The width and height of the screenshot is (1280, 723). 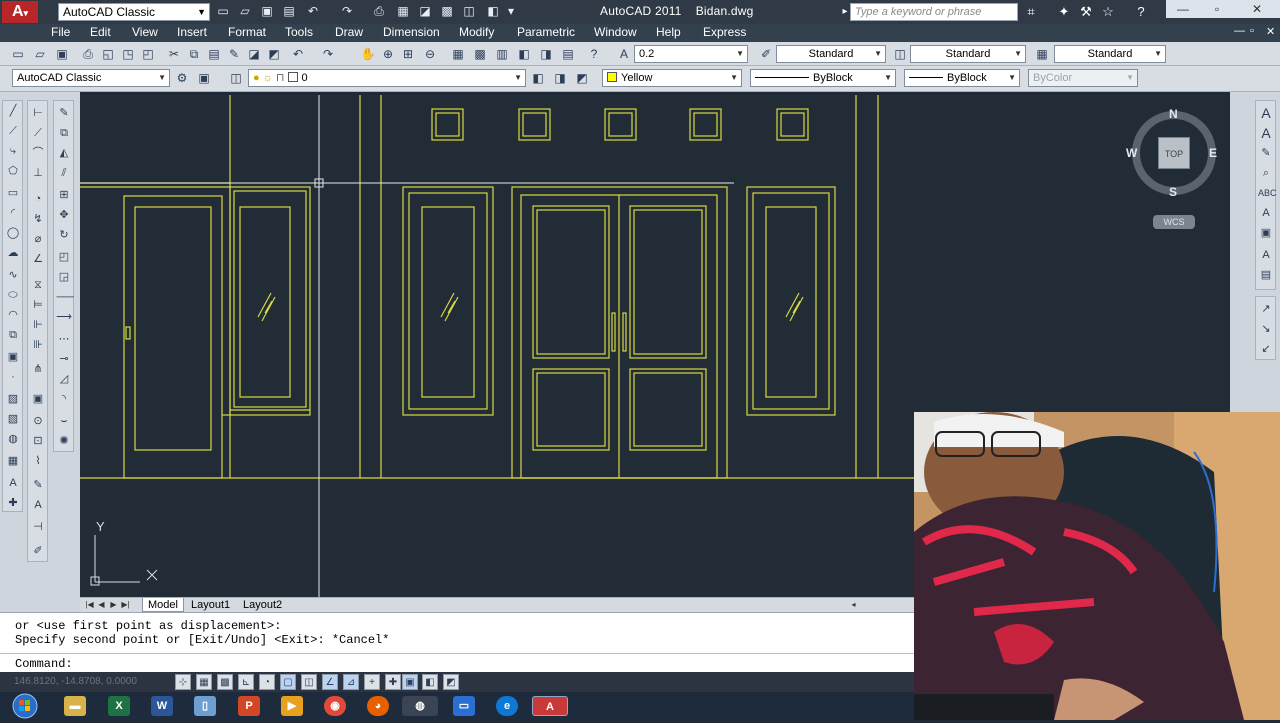 What do you see at coordinates (38, 441) in the screenshot?
I see `inspection-icon: ⊡` at bounding box center [38, 441].